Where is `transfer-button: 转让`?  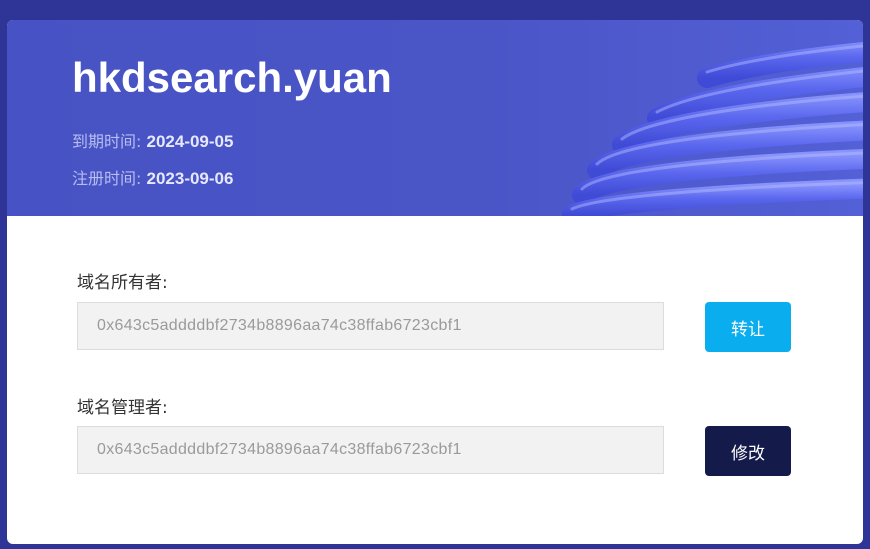 transfer-button: 转让 is located at coordinates (748, 327).